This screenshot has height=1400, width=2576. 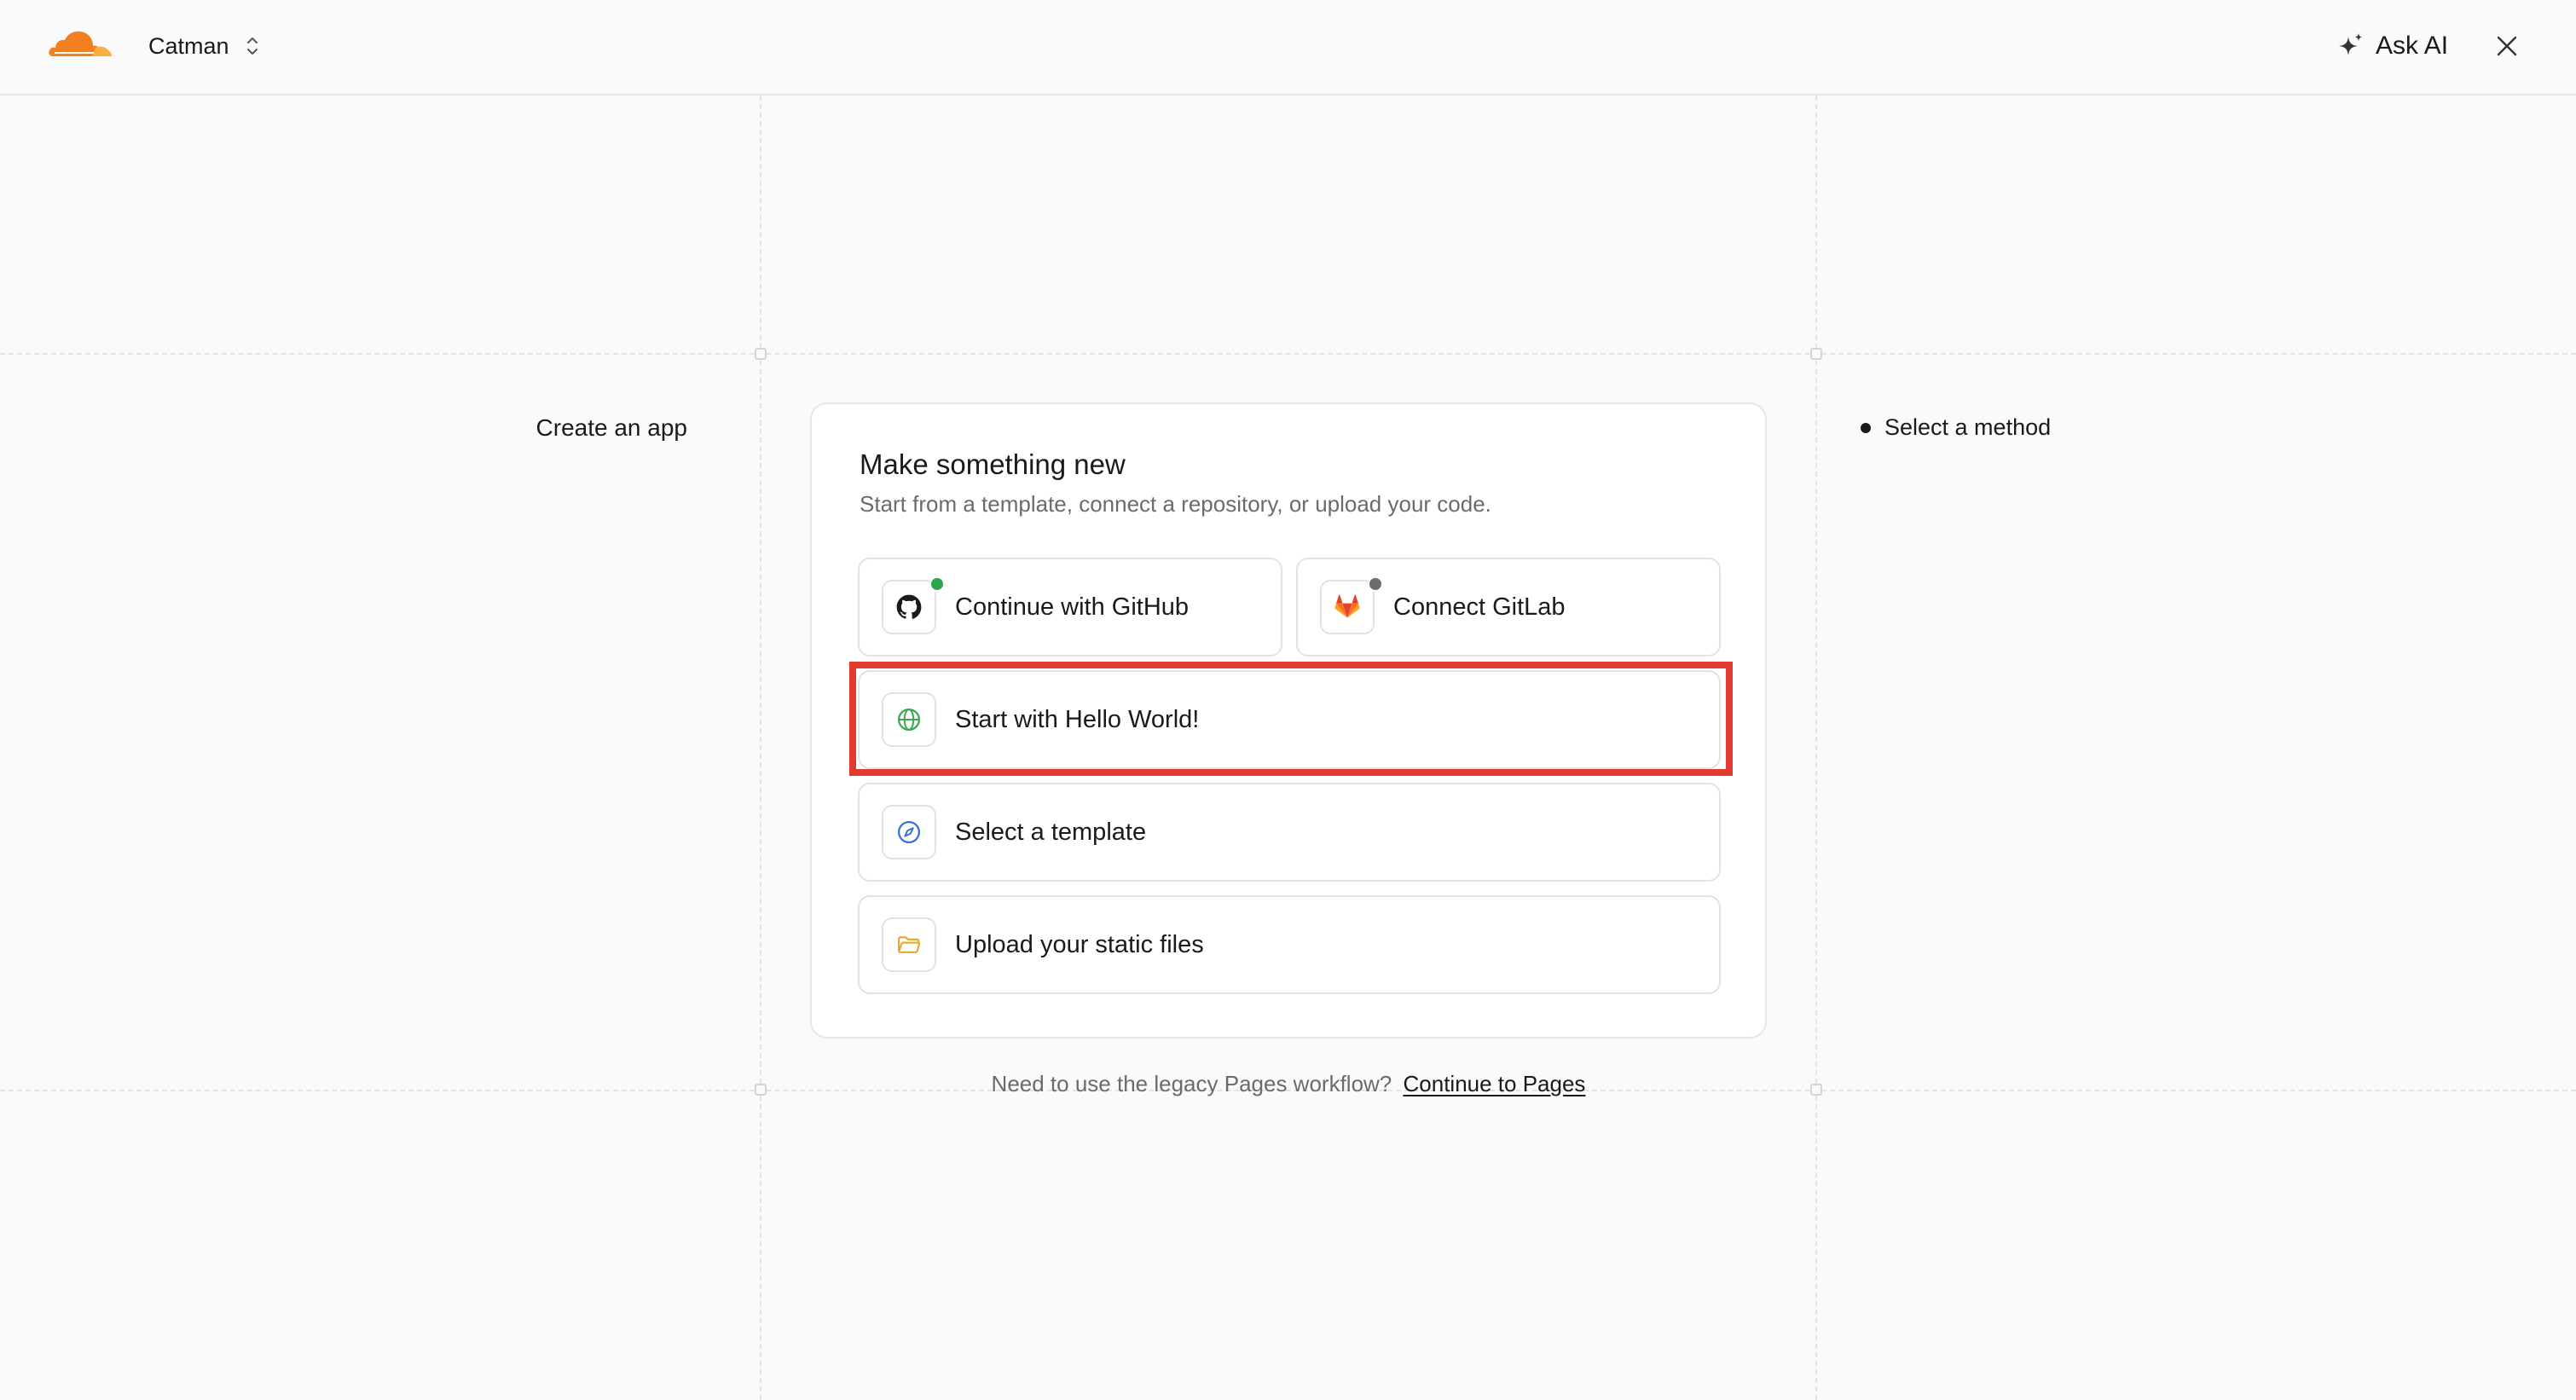 I want to click on guide-line-top, so click(x=1288, y=354).